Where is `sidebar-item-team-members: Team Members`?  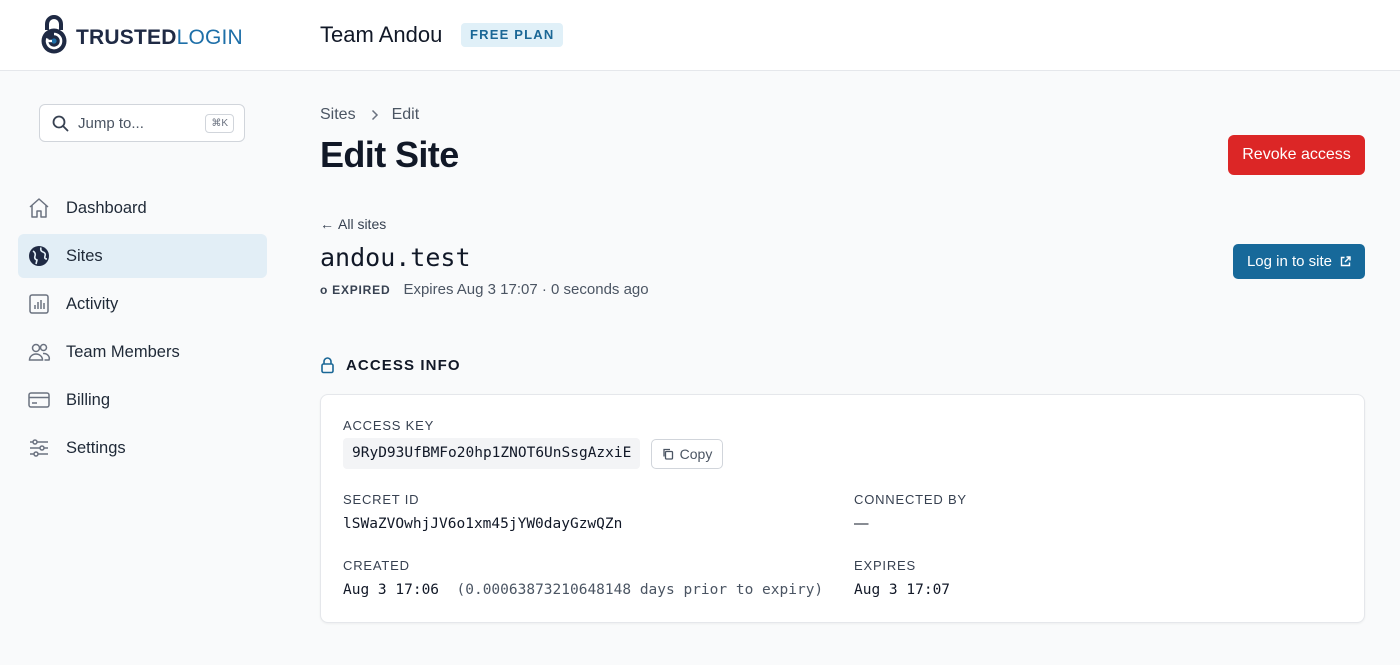
sidebar-item-team-members: Team Members is located at coordinates (142, 352).